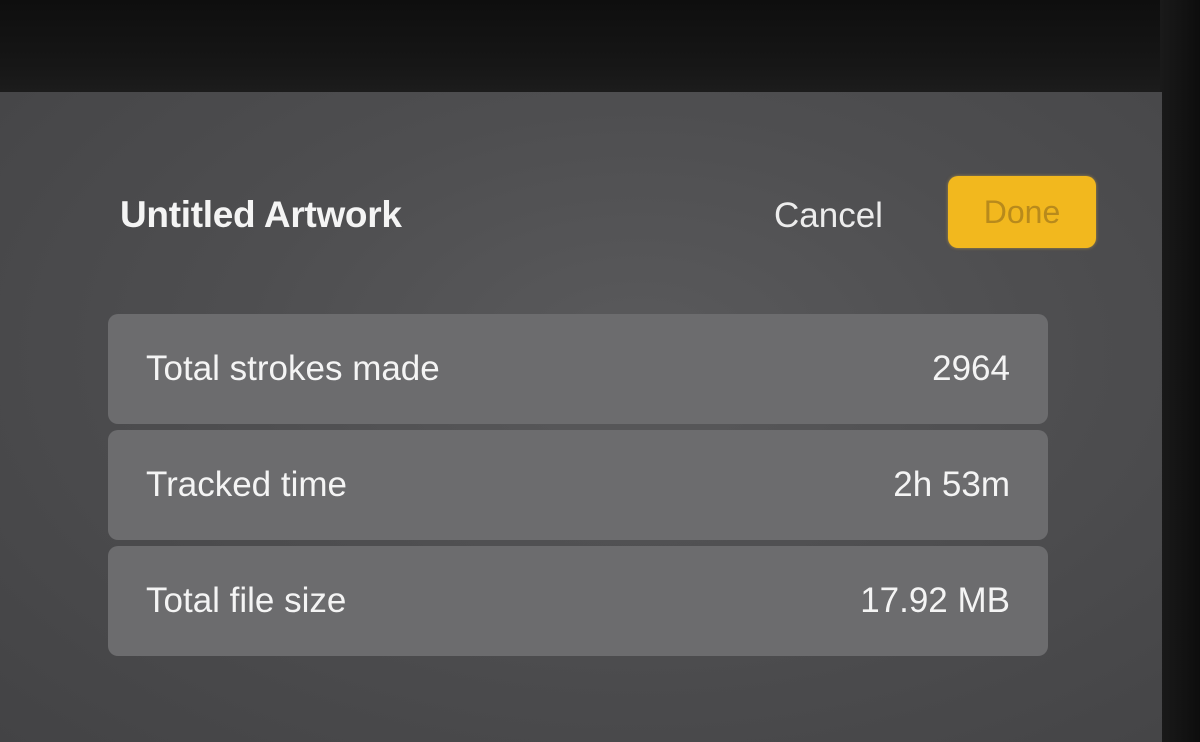  I want to click on stat-label: Tracked time, so click(246, 484).